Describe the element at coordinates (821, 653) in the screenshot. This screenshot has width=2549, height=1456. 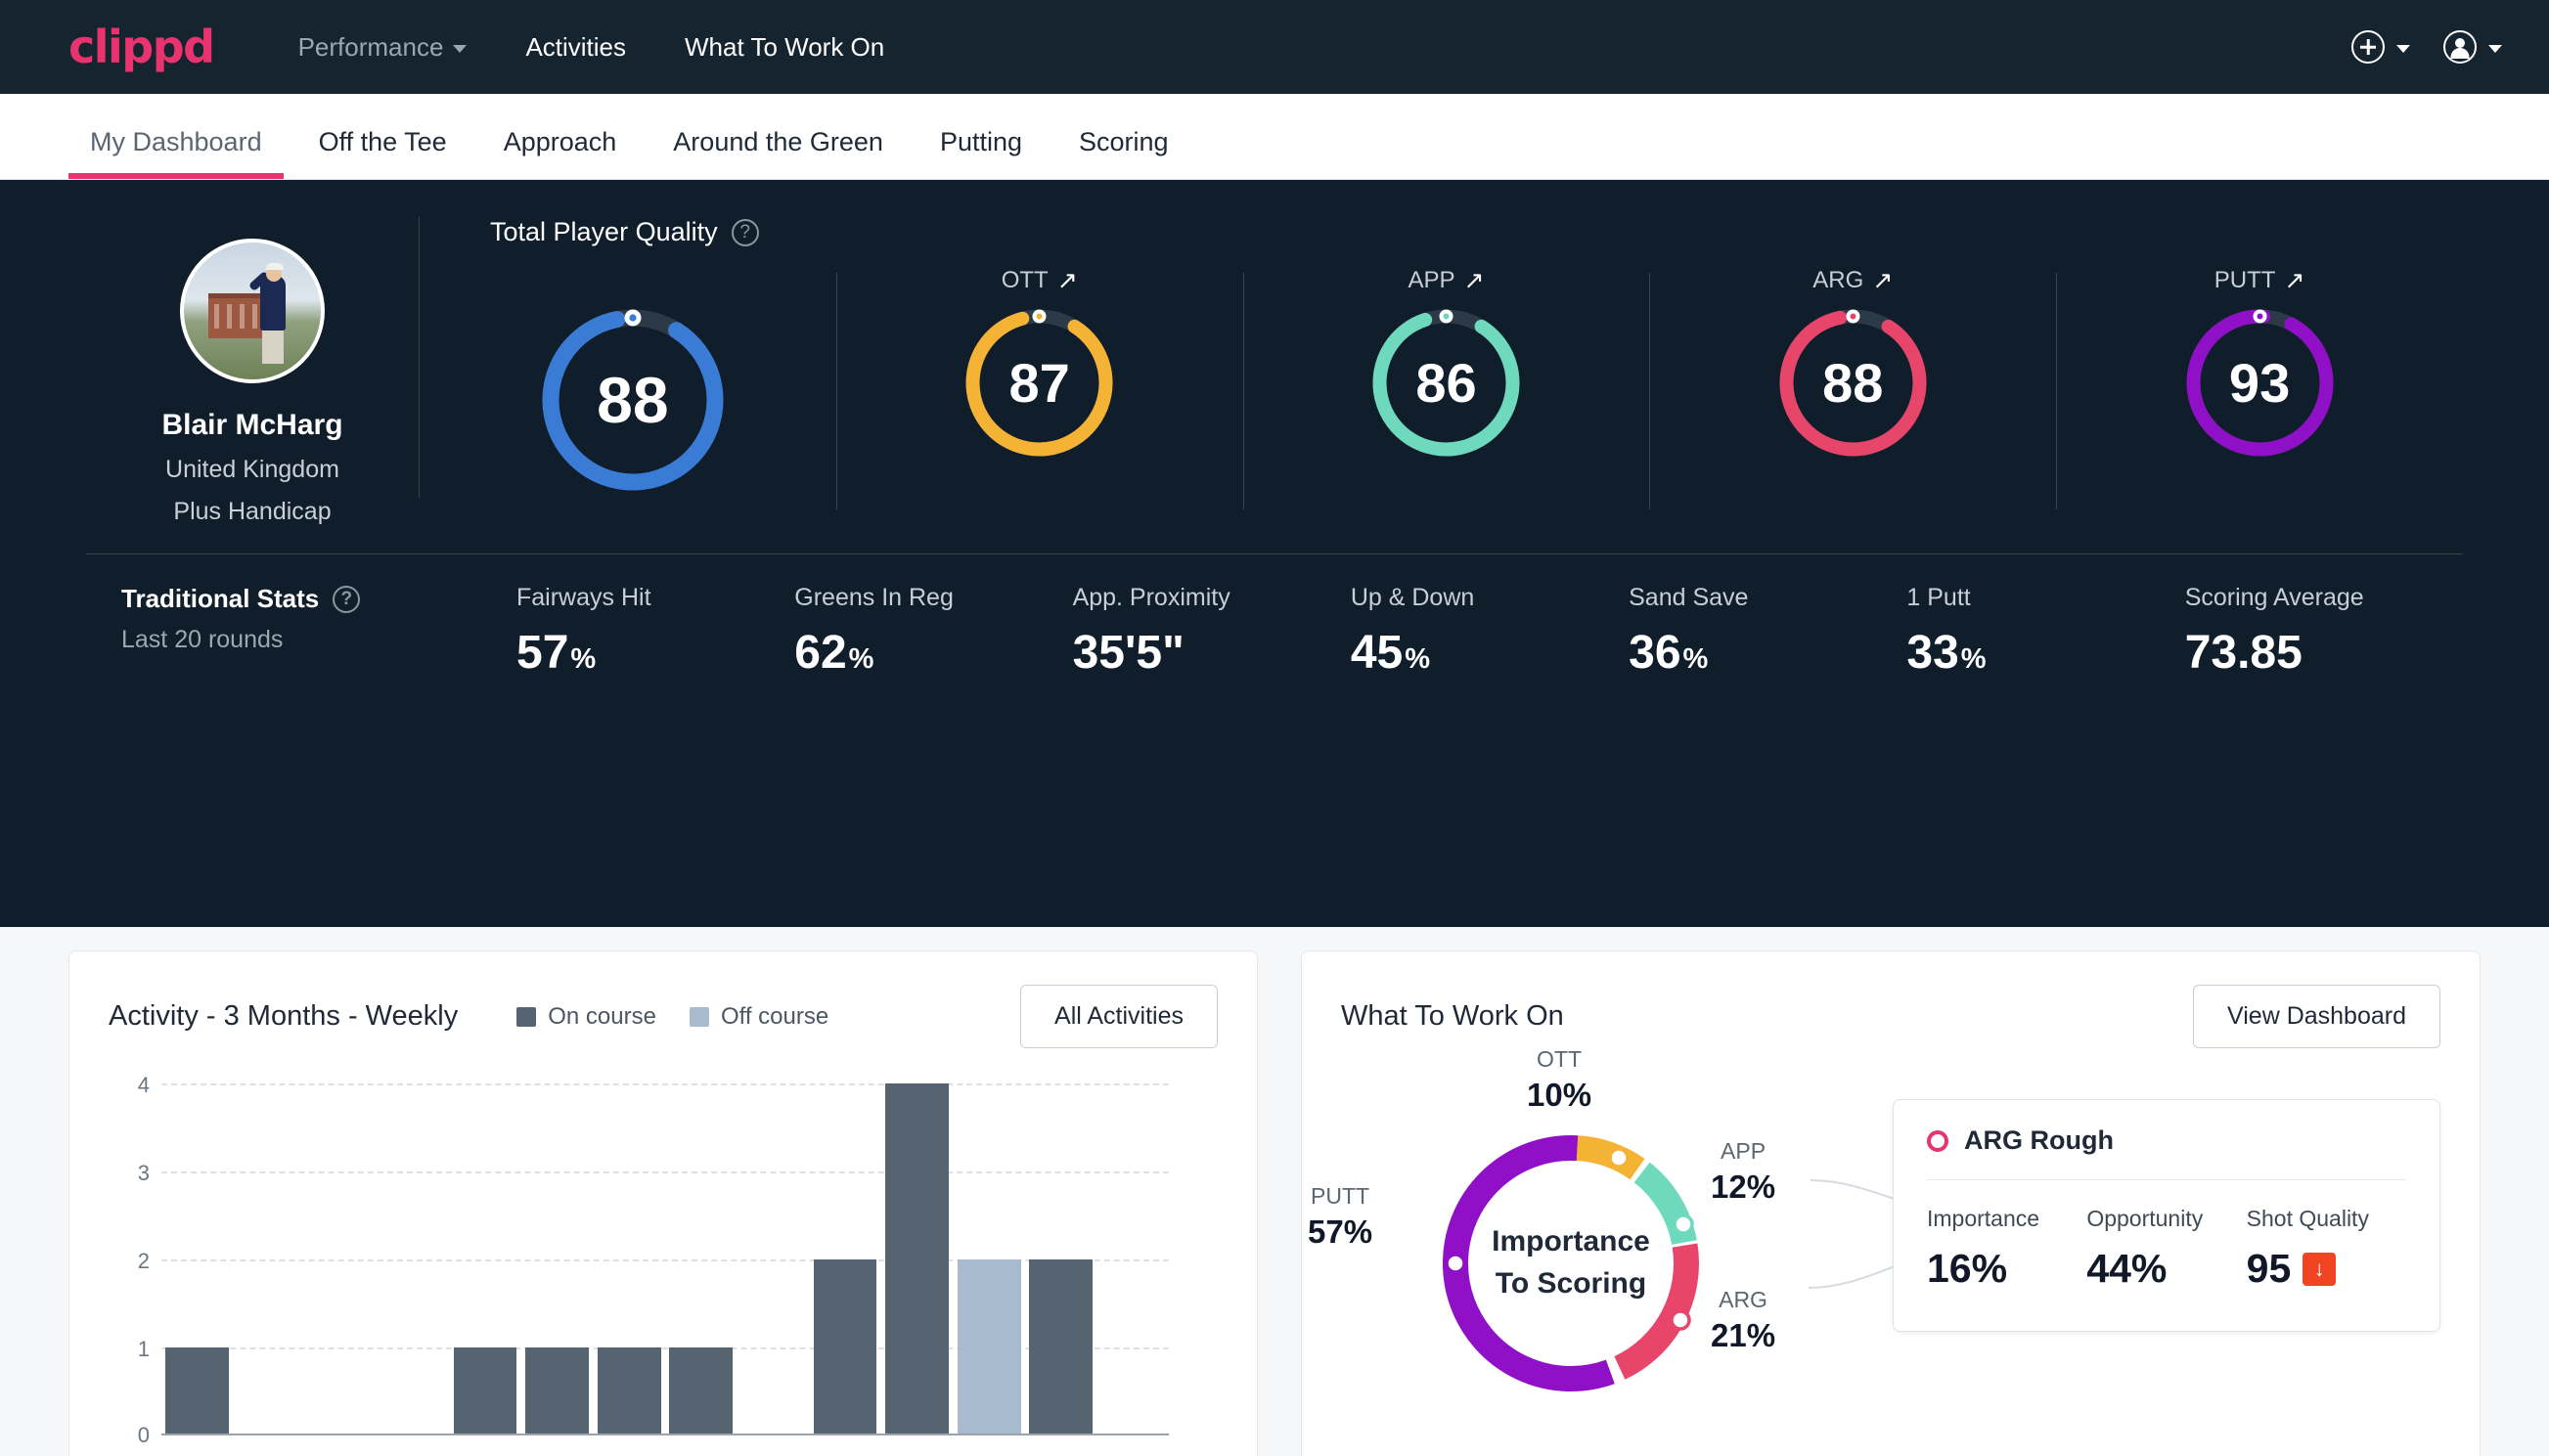
I see `stat-value: 62` at that location.